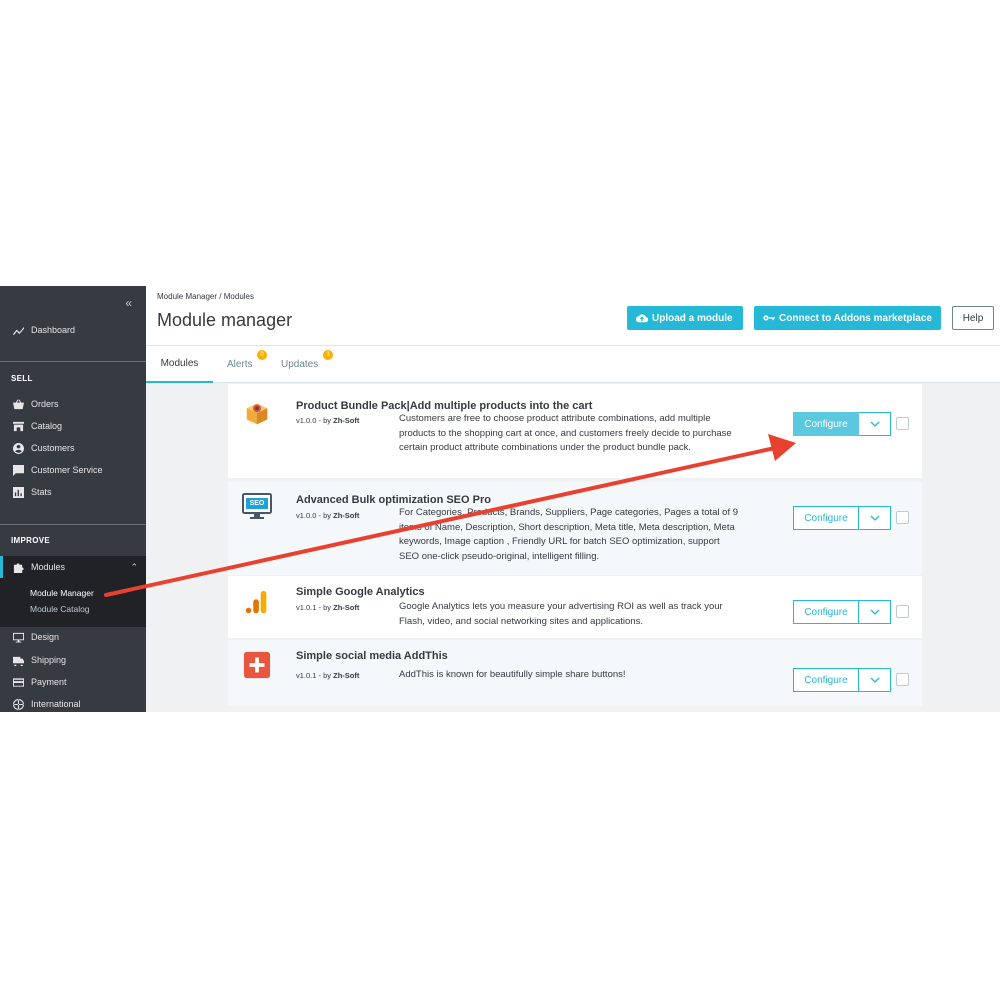 Image resolution: width=1000 pixels, height=1000 pixels. I want to click on sidebar-section-sell: SELL, so click(22, 378).